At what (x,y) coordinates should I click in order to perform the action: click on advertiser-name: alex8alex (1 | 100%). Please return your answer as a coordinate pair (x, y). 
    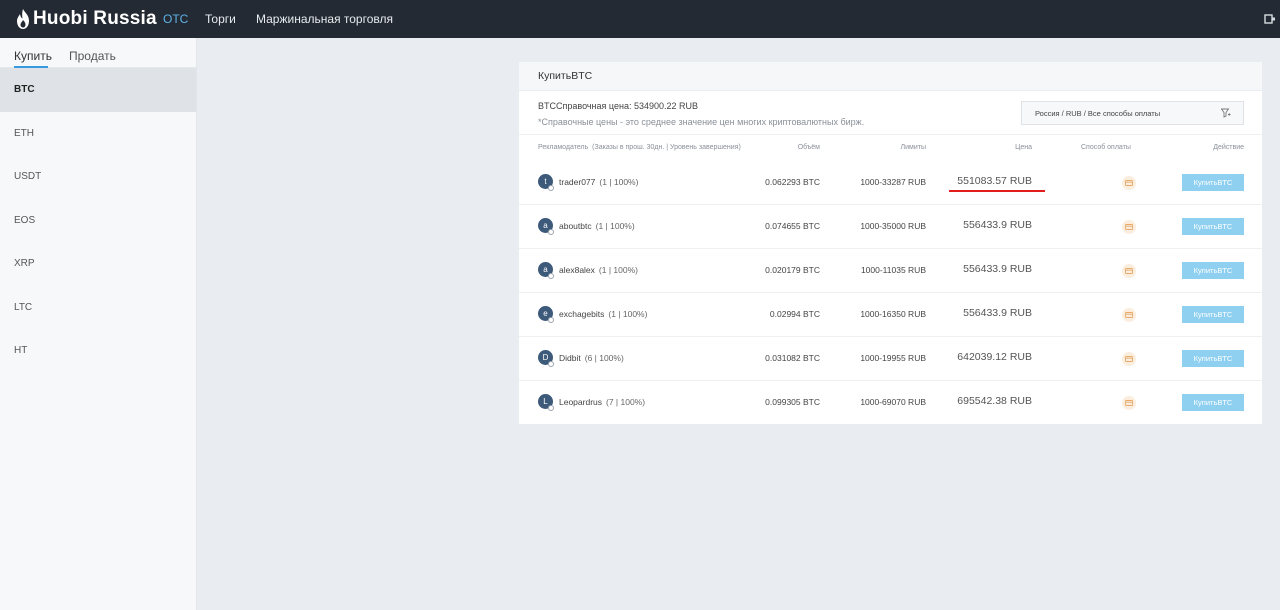
    Looking at the image, I should click on (598, 270).